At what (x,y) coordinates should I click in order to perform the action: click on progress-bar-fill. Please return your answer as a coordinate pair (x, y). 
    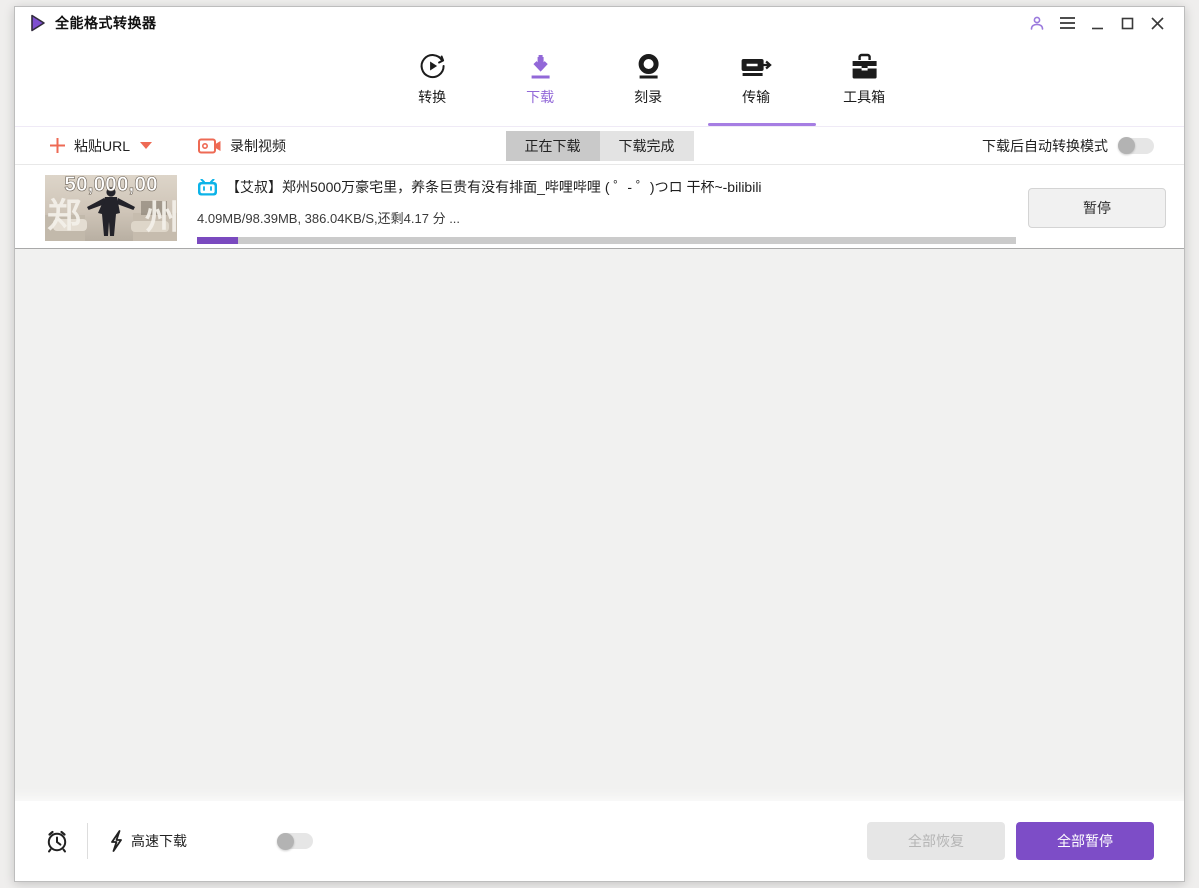
    Looking at the image, I should click on (217, 240).